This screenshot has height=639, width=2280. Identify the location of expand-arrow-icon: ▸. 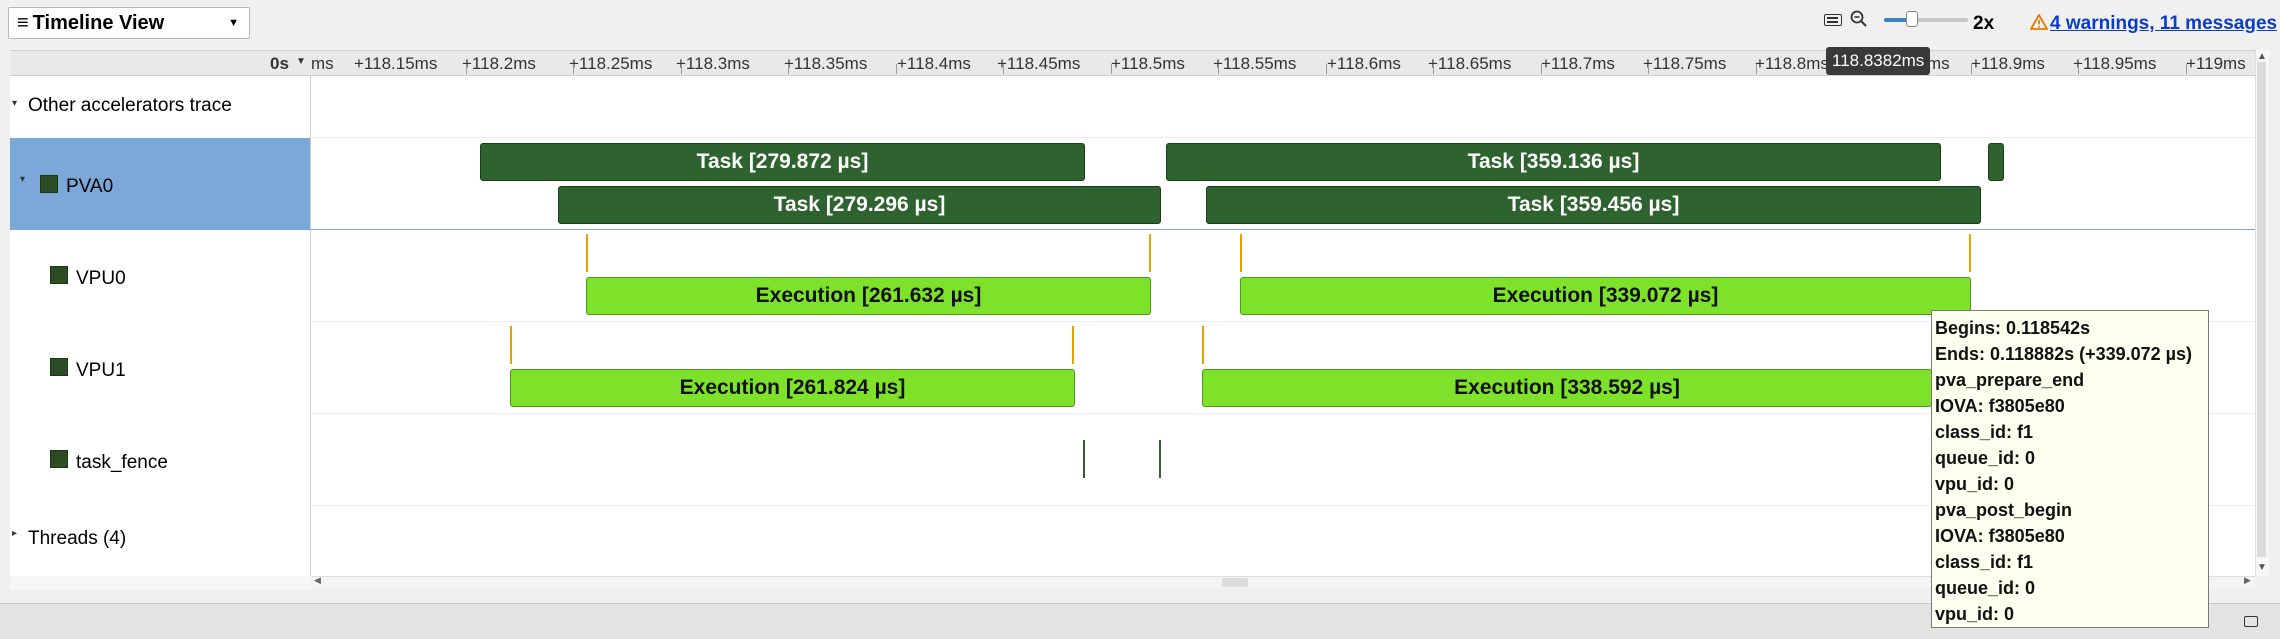
(14, 533).